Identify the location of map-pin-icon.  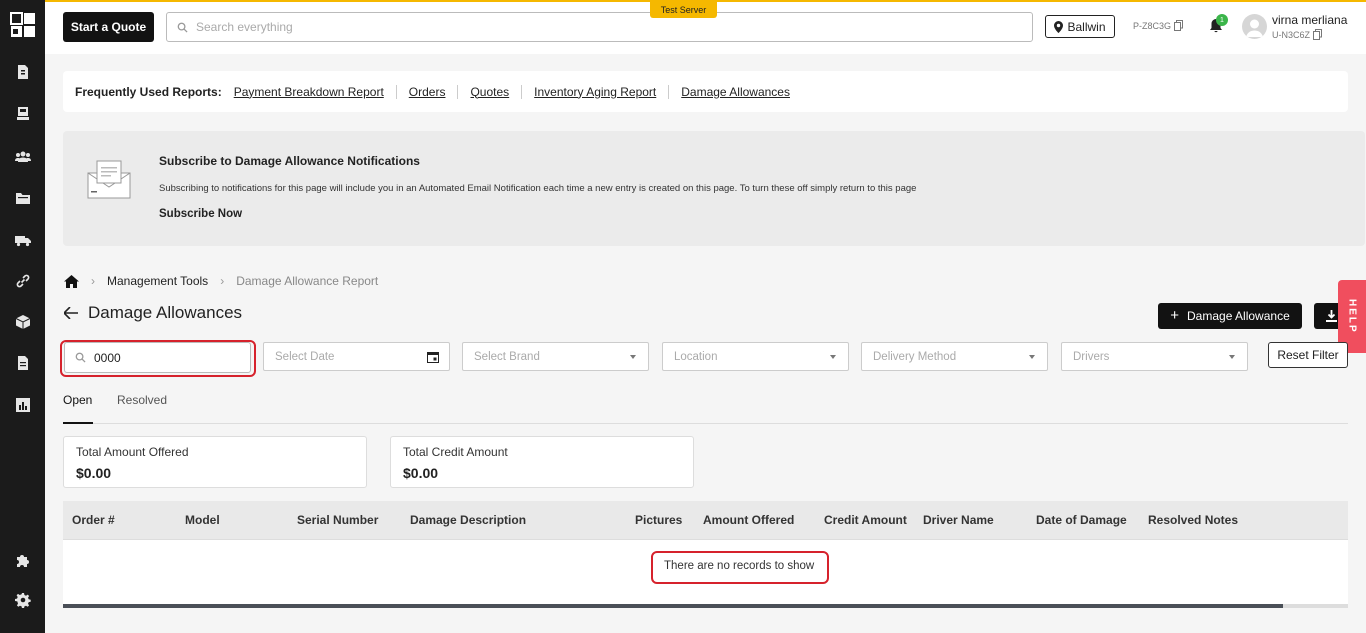
(1059, 26).